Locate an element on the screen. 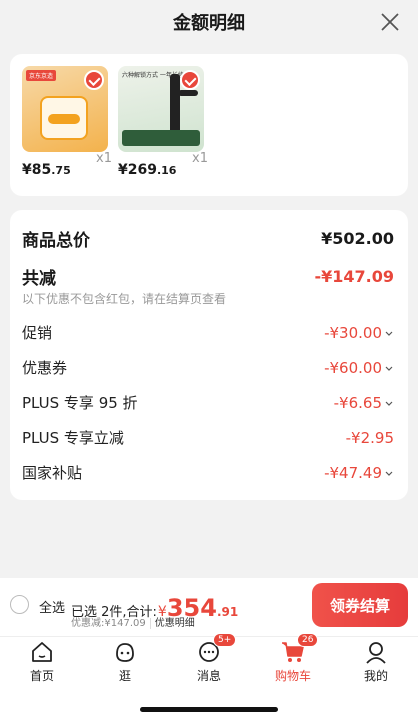 Image resolution: width=418 pixels, height=720 pixels. total-price-value: ¥502.00 is located at coordinates (357, 238).